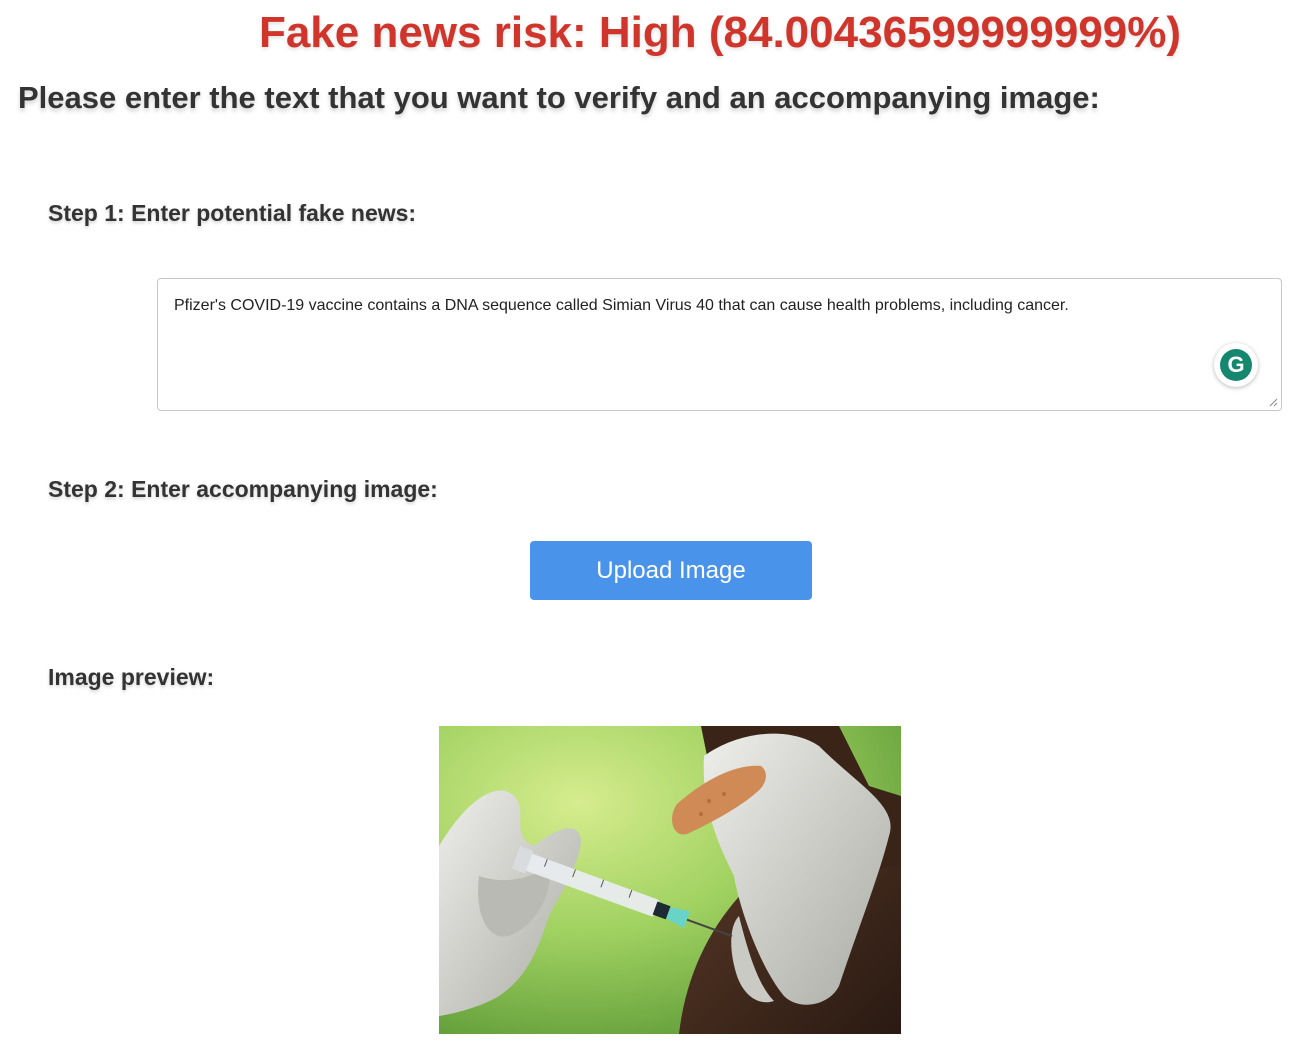  What do you see at coordinates (1273, 402) in the screenshot?
I see `resize-handle-icon` at bounding box center [1273, 402].